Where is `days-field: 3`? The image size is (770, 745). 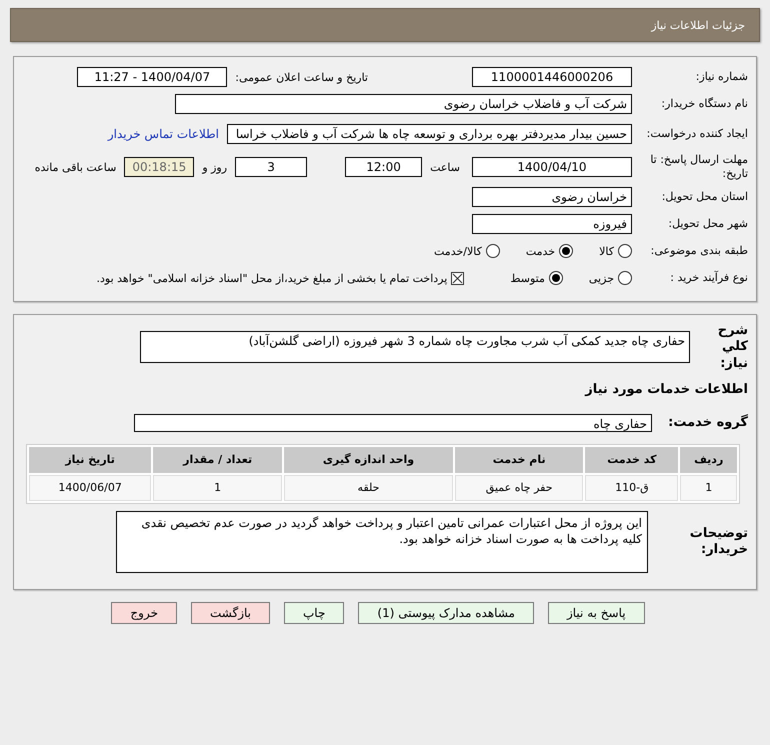 days-field: 3 is located at coordinates (271, 167).